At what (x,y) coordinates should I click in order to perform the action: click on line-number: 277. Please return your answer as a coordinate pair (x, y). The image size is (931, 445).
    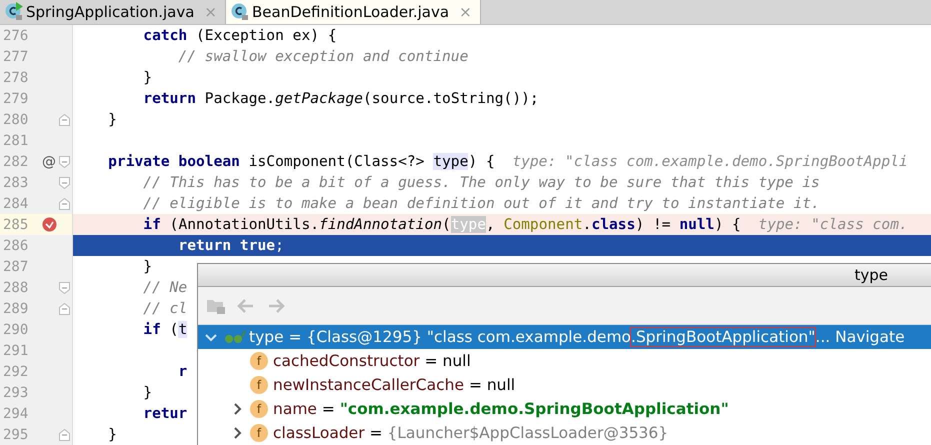
    Looking at the image, I should click on (16, 56).